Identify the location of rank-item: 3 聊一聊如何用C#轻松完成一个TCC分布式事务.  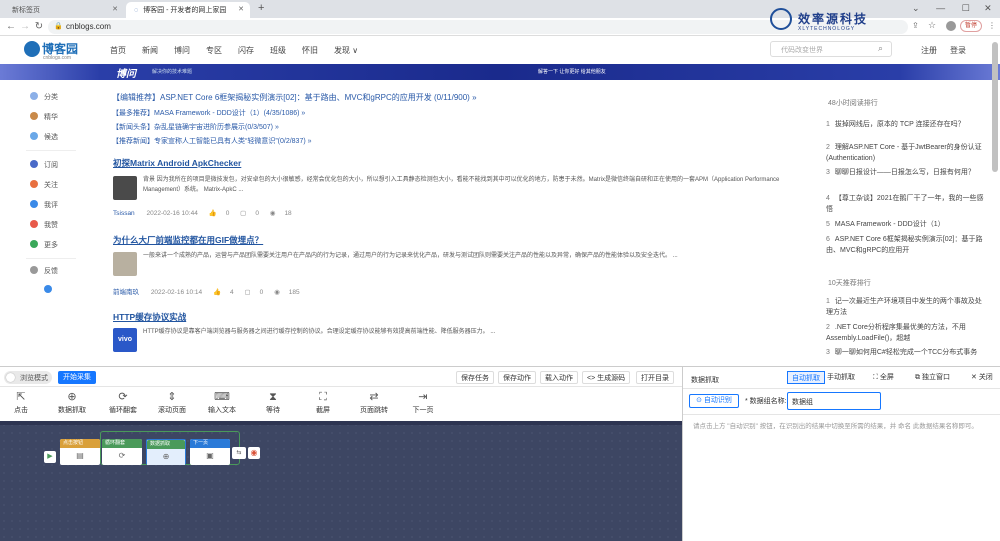
(905, 352).